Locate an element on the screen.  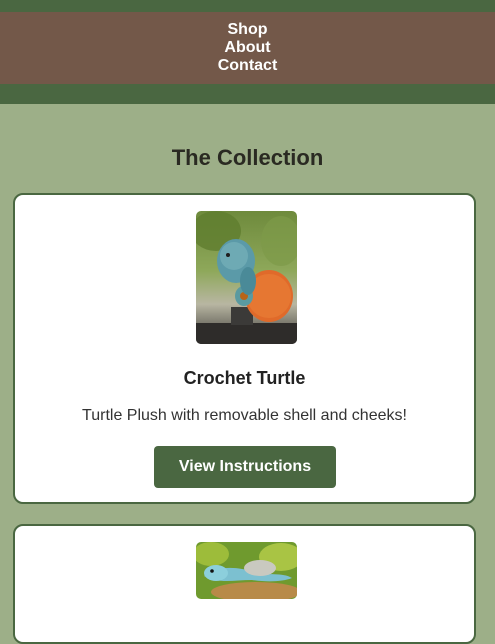
turtle-plush-photo is located at coordinates (246, 277).